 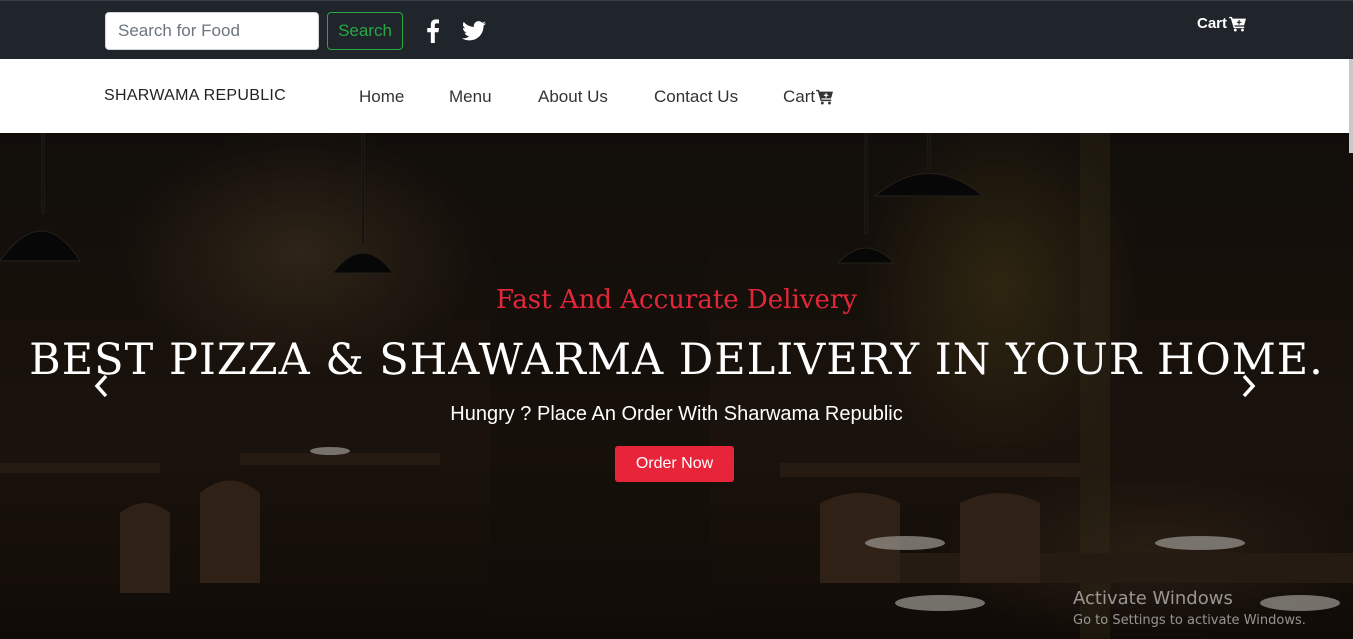 I want to click on nav-cart-label: Cart, so click(x=799, y=96).